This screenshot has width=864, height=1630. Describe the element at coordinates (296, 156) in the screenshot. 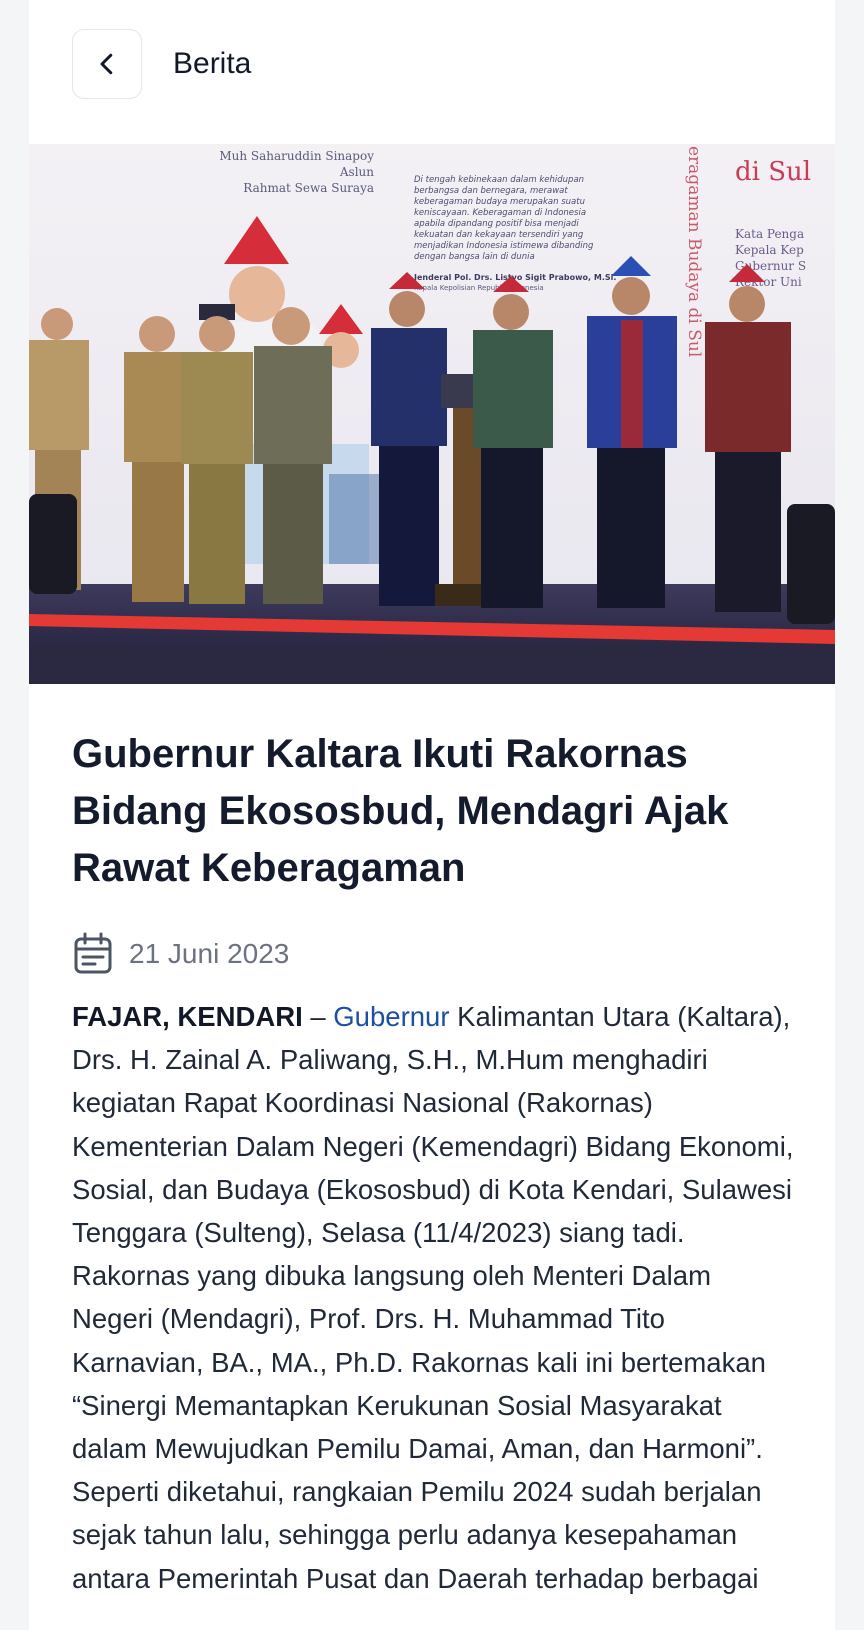

I see `banner-name-1: Muh Saharuddin Sinapoy` at that location.